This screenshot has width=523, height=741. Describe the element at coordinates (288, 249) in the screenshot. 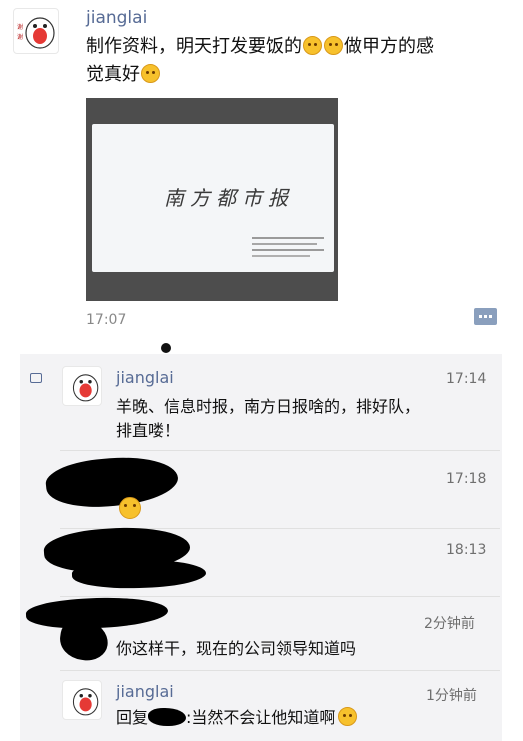

I see `envelope-address-block` at that location.